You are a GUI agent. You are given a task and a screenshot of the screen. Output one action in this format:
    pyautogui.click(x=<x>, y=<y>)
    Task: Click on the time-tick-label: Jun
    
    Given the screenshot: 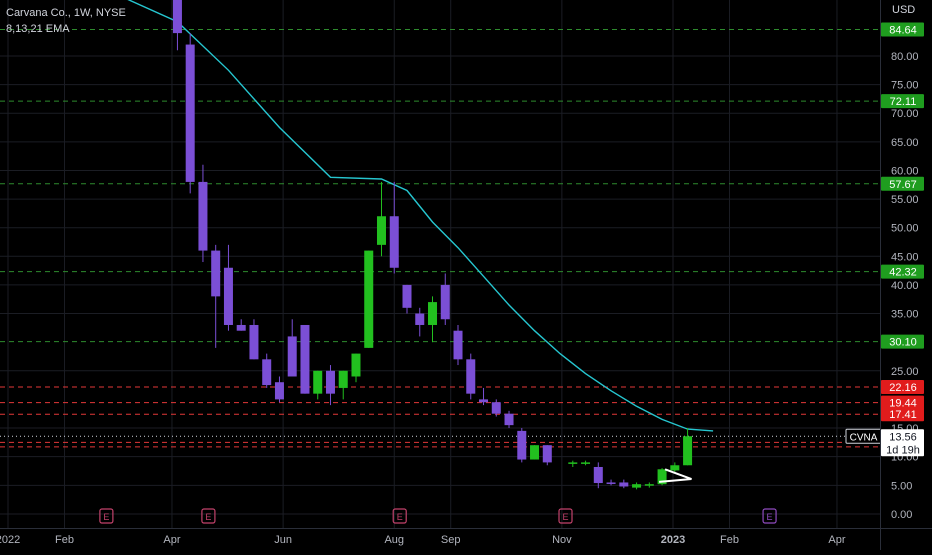 What is the action you would take?
    pyautogui.click(x=283, y=540)
    